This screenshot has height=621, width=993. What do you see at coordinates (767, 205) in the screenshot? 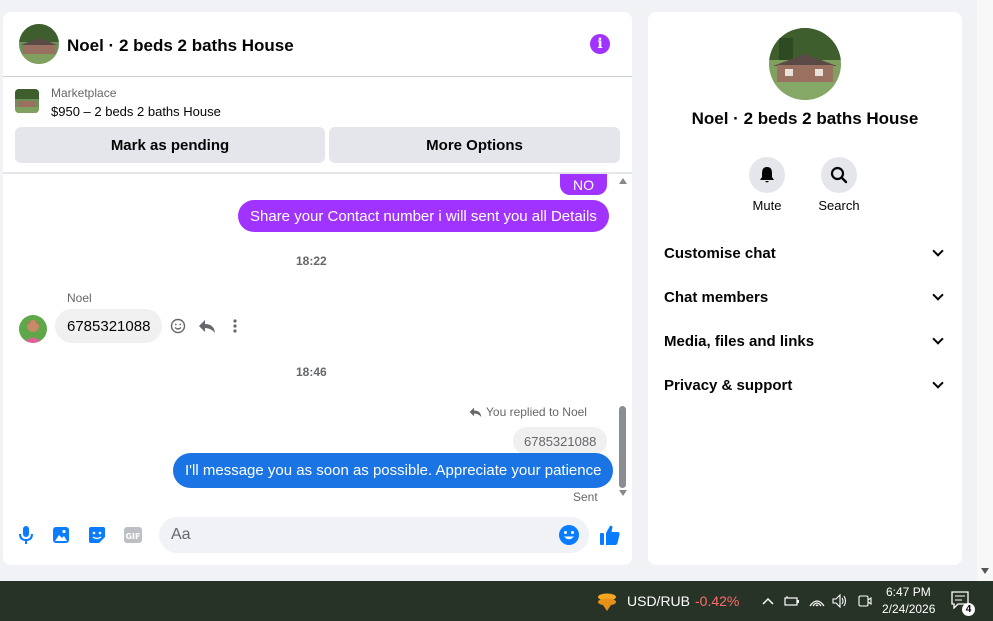
I see `mute-label: Mute` at bounding box center [767, 205].